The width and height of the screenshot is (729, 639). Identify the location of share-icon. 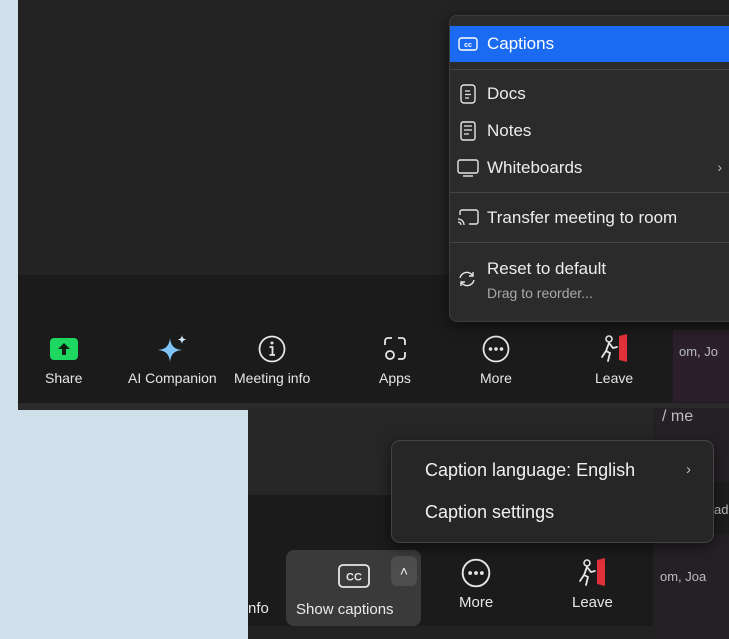
(64, 349).